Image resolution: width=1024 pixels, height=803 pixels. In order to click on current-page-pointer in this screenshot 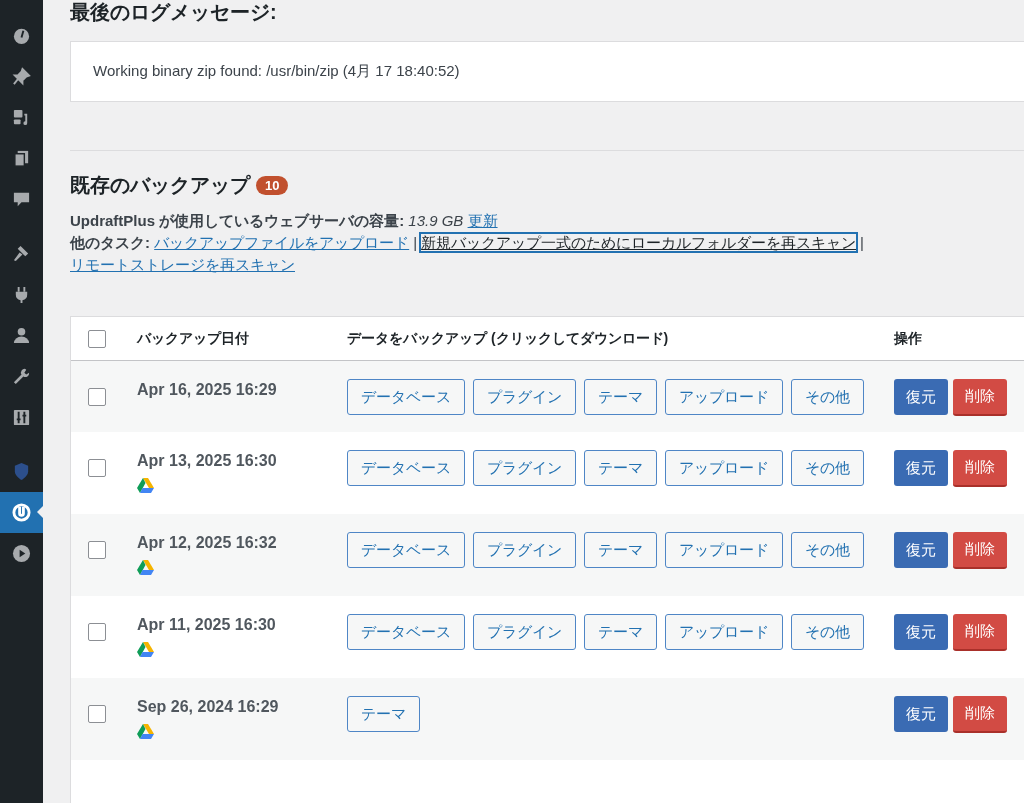, I will do `click(40, 512)`.